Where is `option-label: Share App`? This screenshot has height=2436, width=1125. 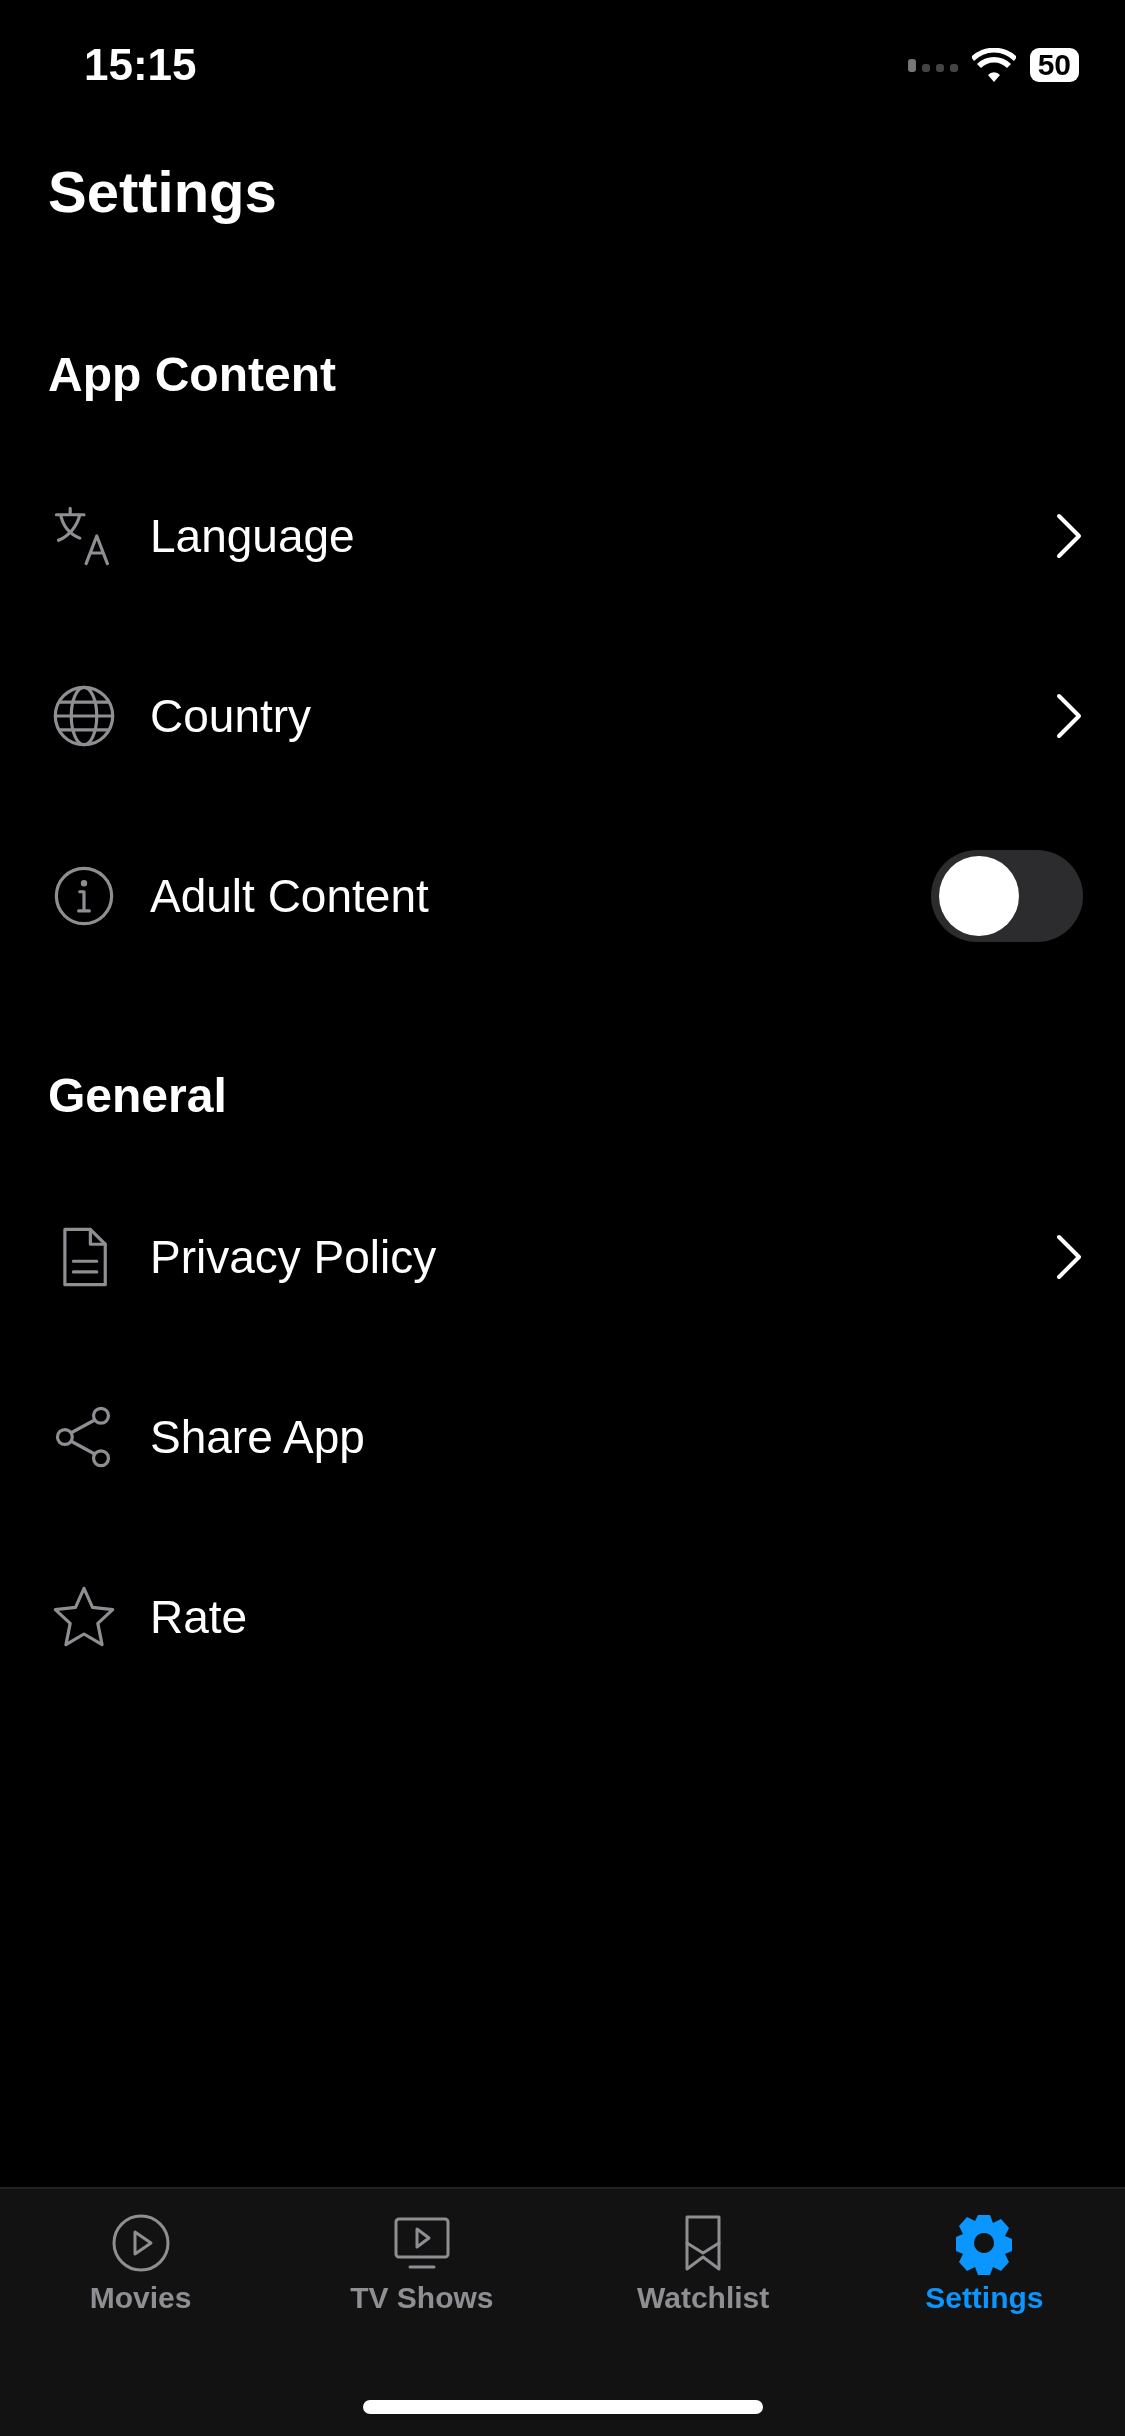 option-label: Share App is located at coordinates (616, 1437).